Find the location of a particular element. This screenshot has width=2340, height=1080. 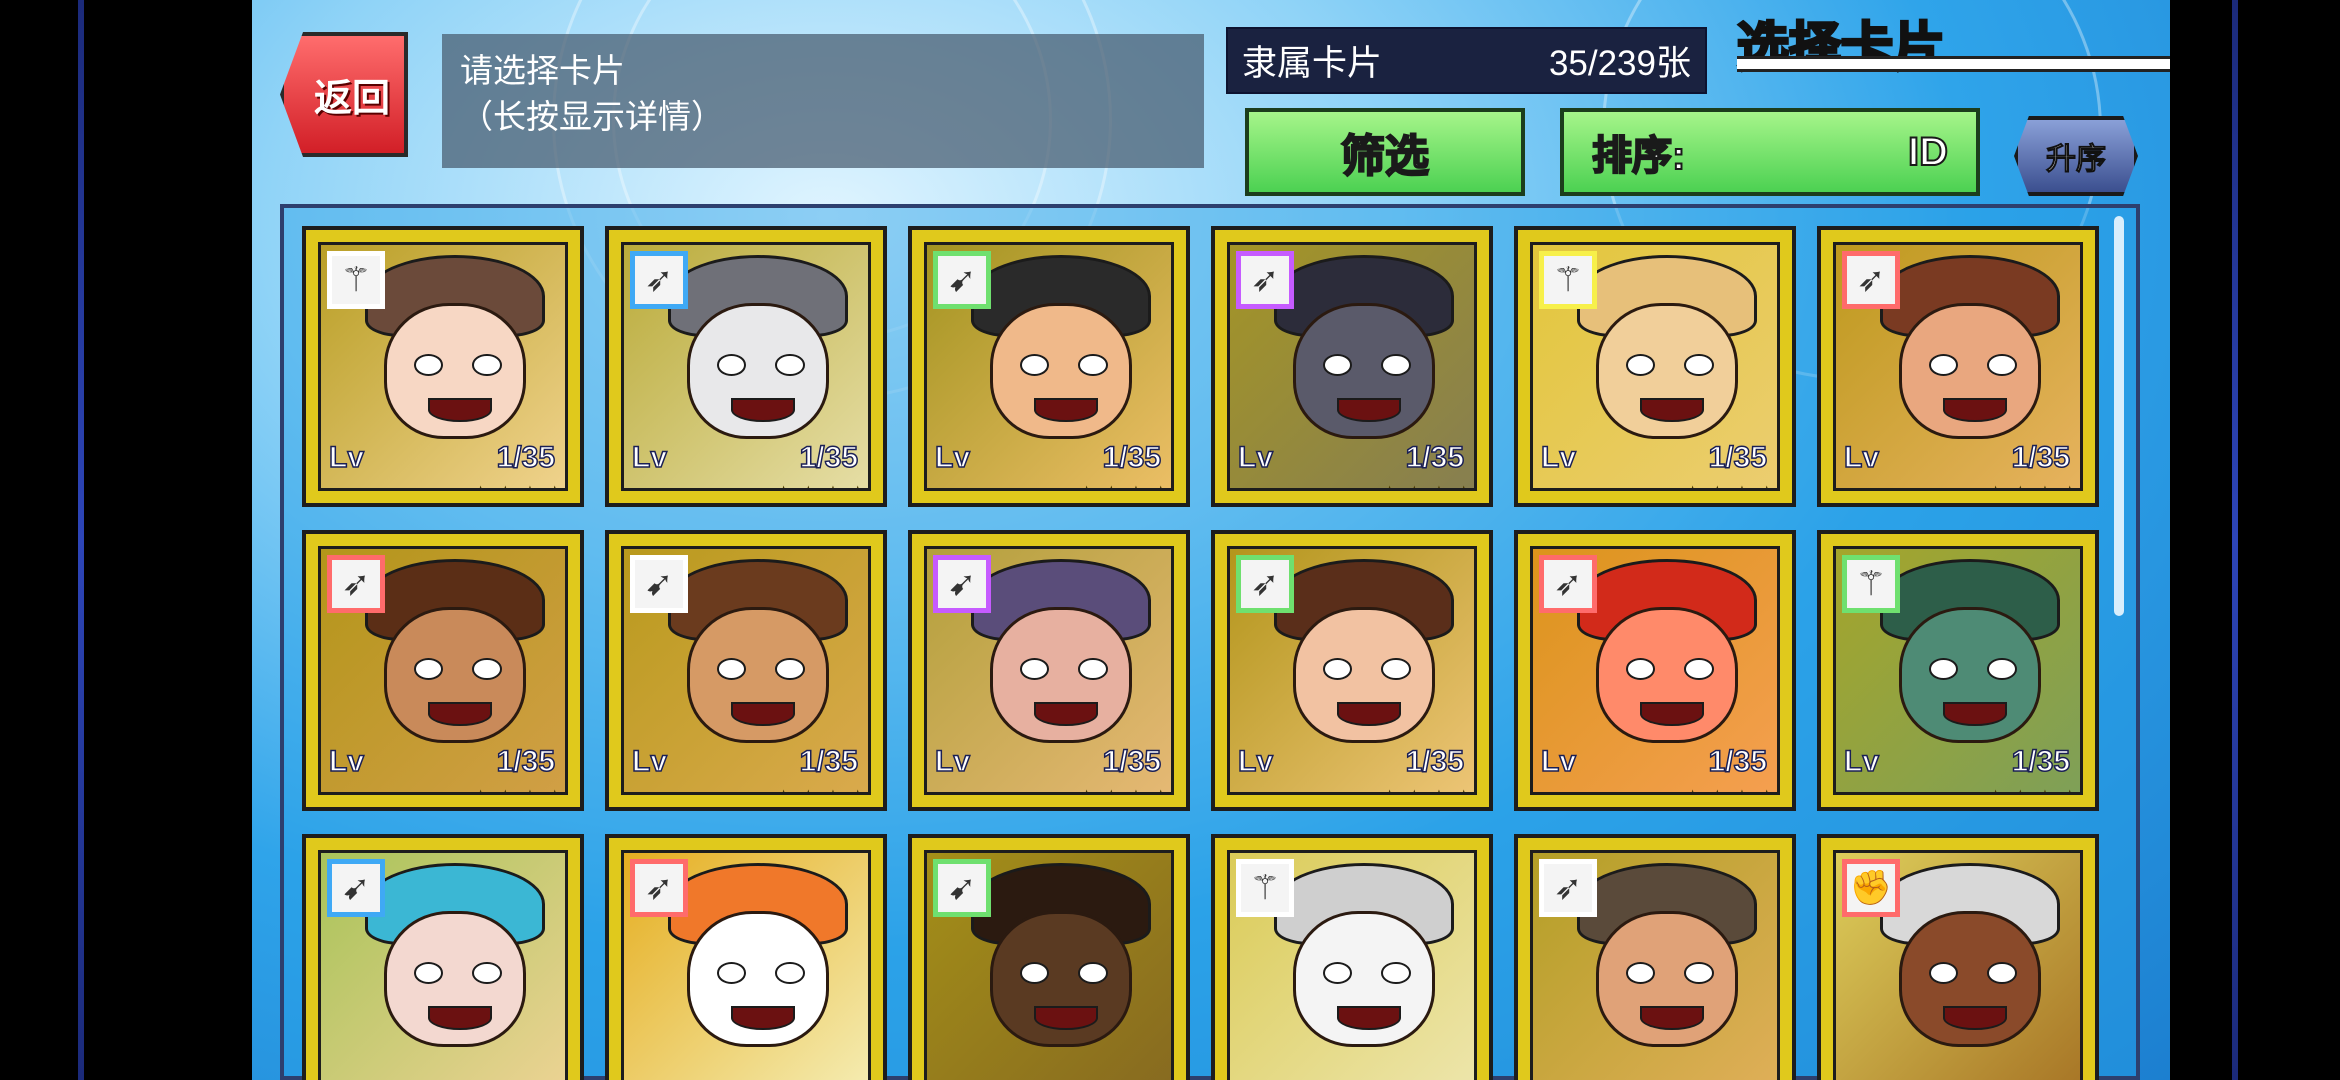

order-toggle-button: 升序 is located at coordinates (2076, 156).